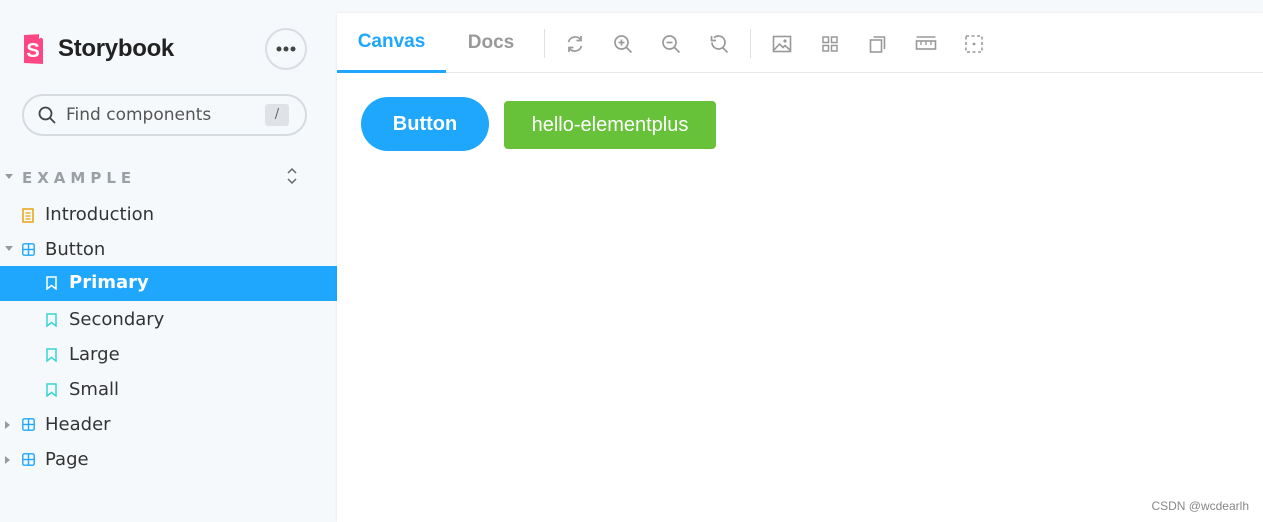 The image size is (1263, 522). Describe the element at coordinates (168, 215) in the screenshot. I see `tree-item-introduction: Introduction` at that location.